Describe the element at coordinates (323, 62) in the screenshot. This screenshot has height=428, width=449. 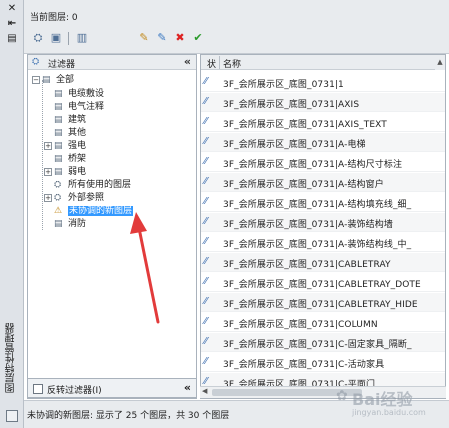
I see `layer-list-header: 状 名称 ▲` at that location.